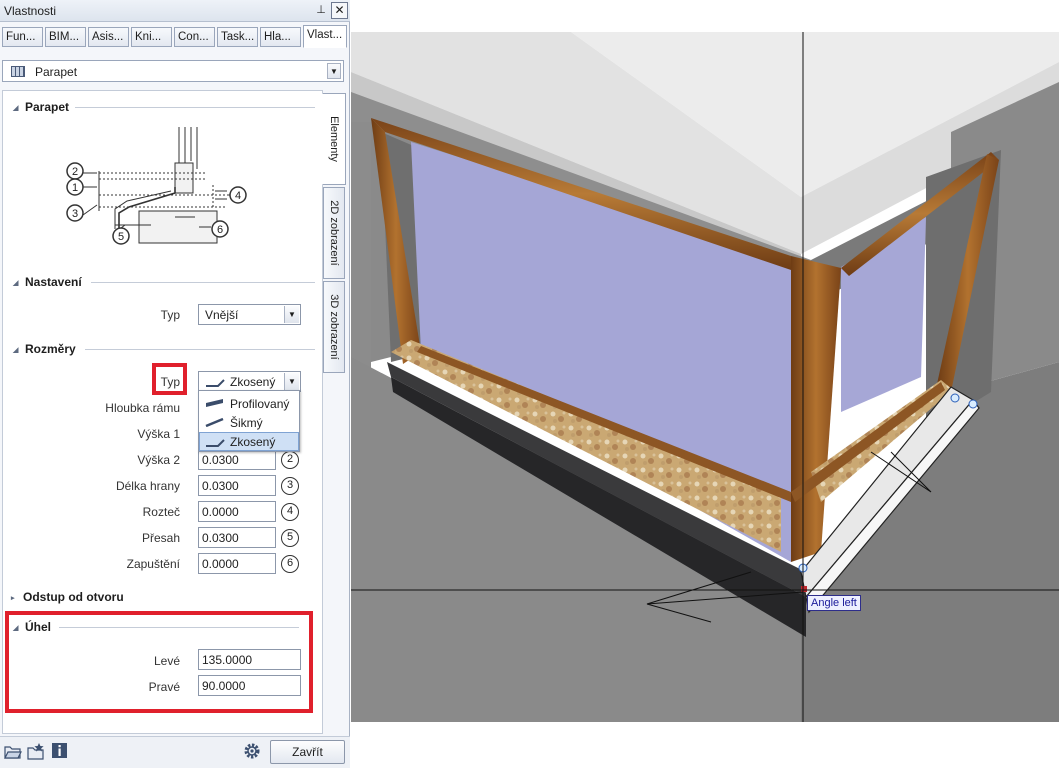  I want to click on nastaveni-typ-value: Vnější, so click(222, 315).